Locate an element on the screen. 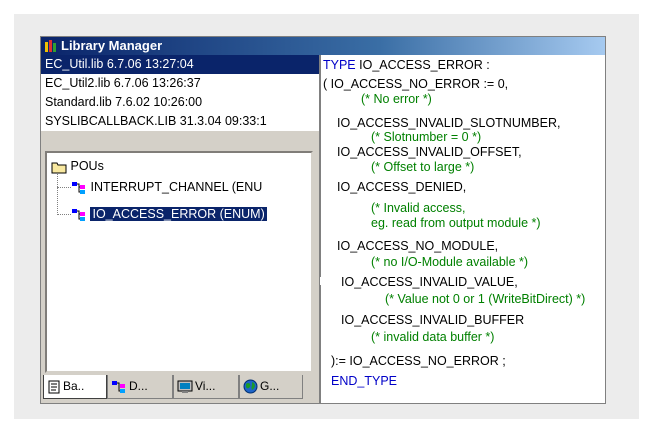 The image size is (651, 435). code-line: TYPE IO_ACCESS_ERROR : is located at coordinates (406, 65).